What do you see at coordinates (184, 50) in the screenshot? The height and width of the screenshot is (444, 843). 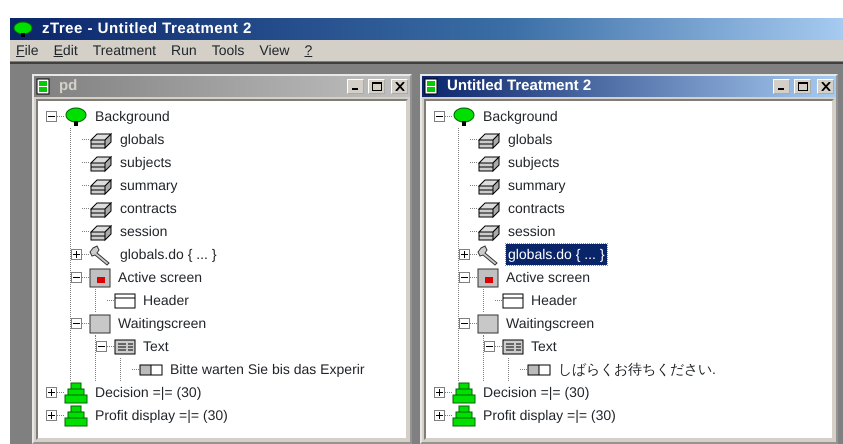 I see `menu-item: Run` at bounding box center [184, 50].